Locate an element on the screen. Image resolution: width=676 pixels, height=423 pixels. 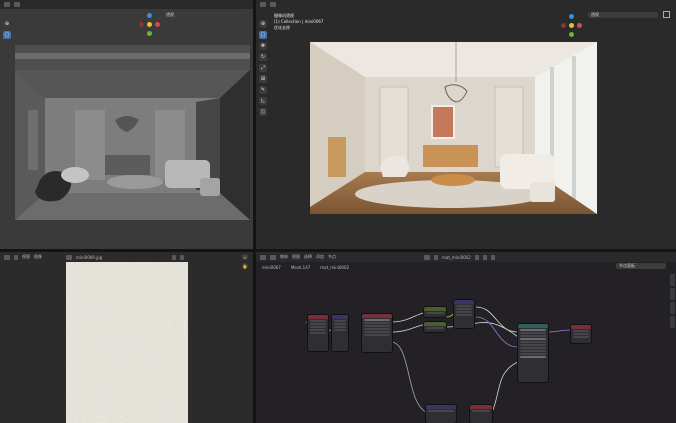
viewport-right-header is located at coordinates (466, 4).